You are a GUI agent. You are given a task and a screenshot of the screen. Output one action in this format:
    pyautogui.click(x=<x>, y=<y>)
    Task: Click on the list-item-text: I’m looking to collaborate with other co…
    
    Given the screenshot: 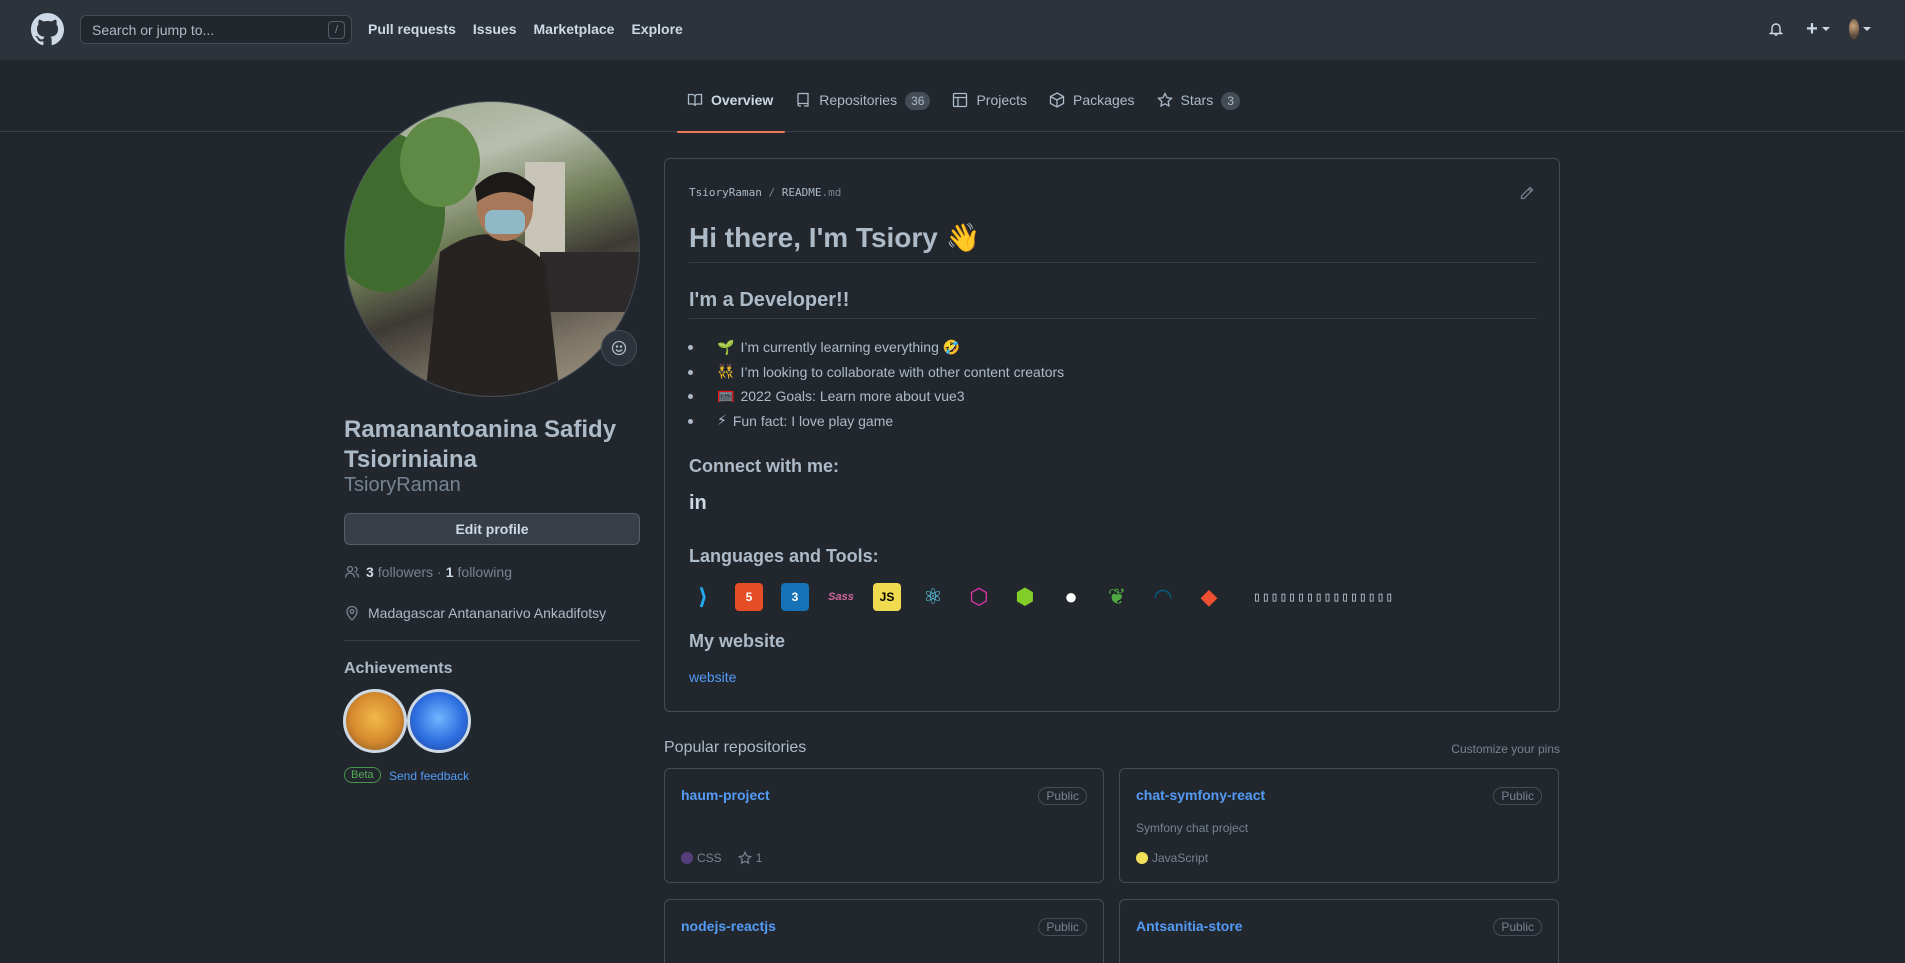 What is the action you would take?
    pyautogui.click(x=902, y=371)
    